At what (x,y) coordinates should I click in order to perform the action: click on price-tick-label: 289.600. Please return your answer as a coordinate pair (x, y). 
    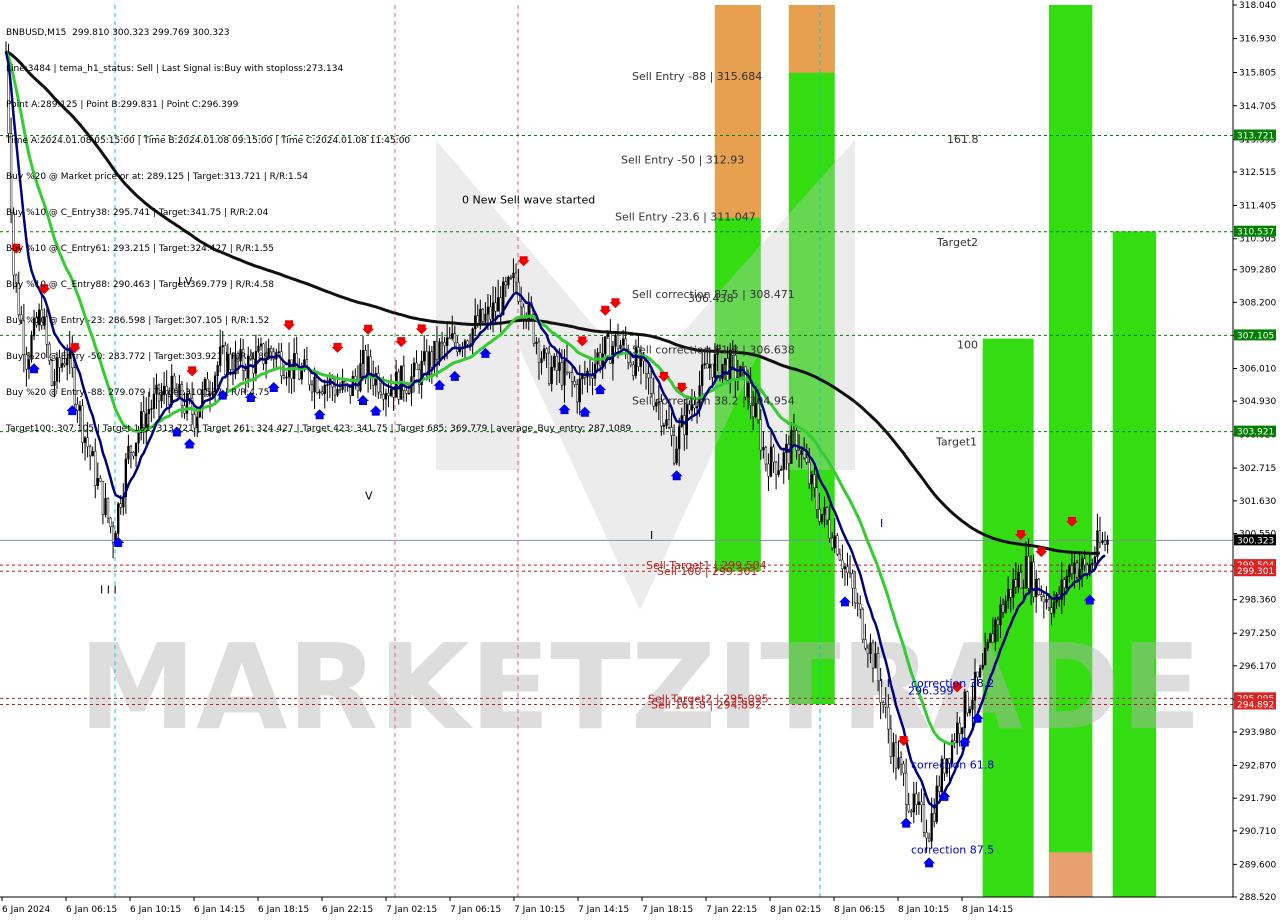
    Looking at the image, I should click on (1257, 865).